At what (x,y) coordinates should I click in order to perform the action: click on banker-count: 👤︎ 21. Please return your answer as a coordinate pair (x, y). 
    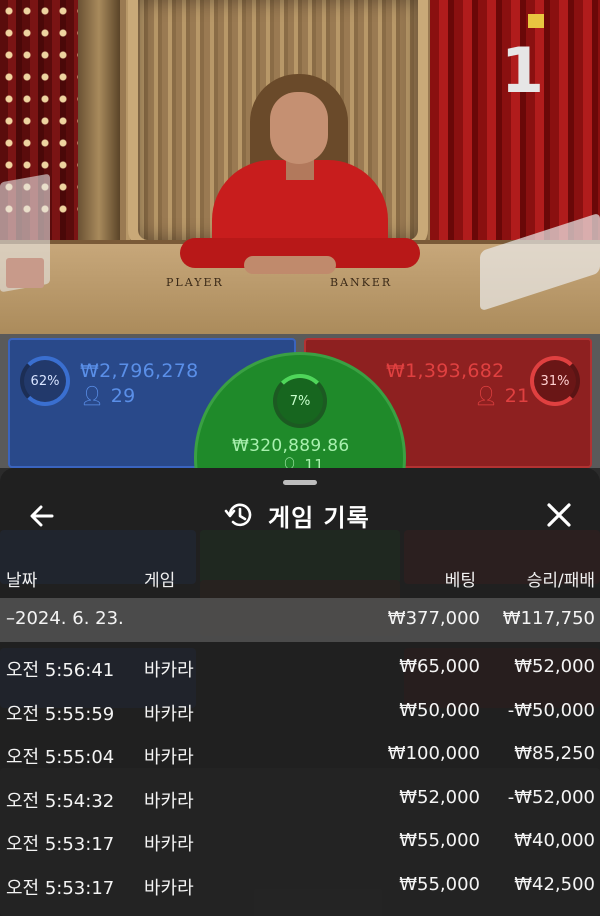
    Looking at the image, I should click on (502, 395).